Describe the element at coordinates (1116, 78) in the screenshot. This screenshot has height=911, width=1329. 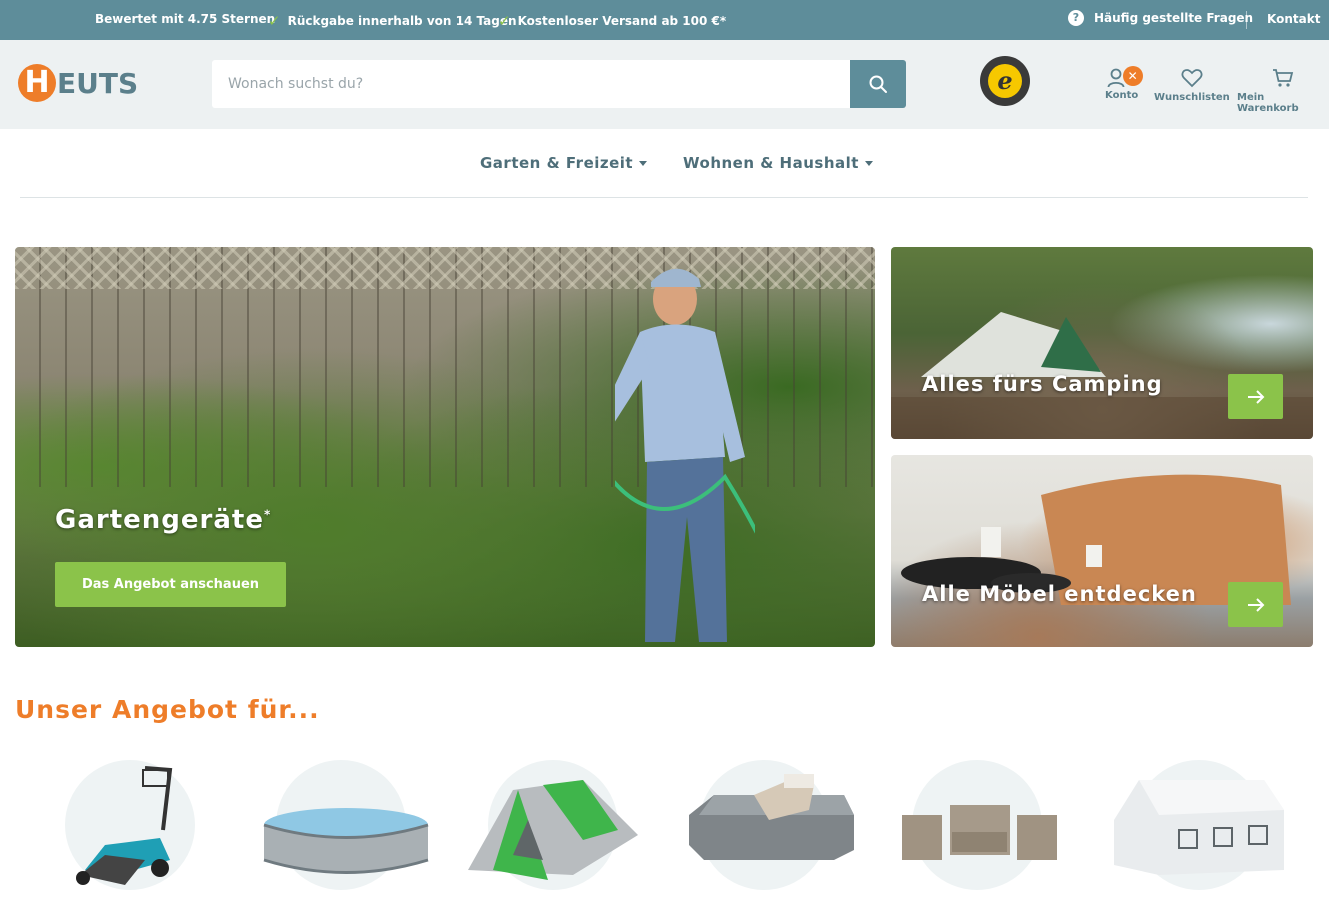
I see `user-icon` at that location.